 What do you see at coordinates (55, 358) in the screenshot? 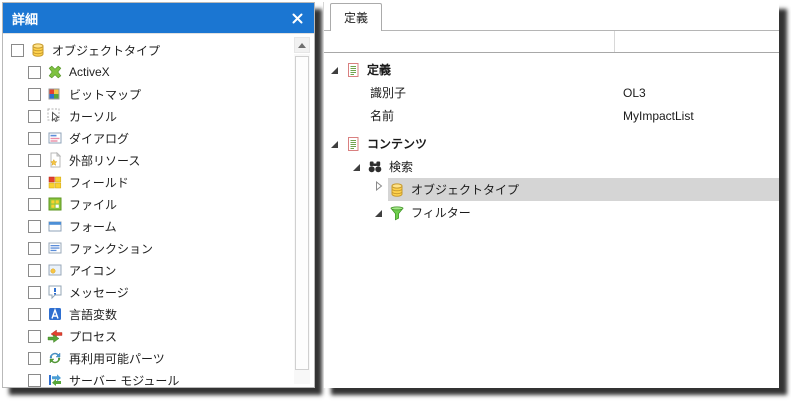
I see `reusable-part-icon` at bounding box center [55, 358].